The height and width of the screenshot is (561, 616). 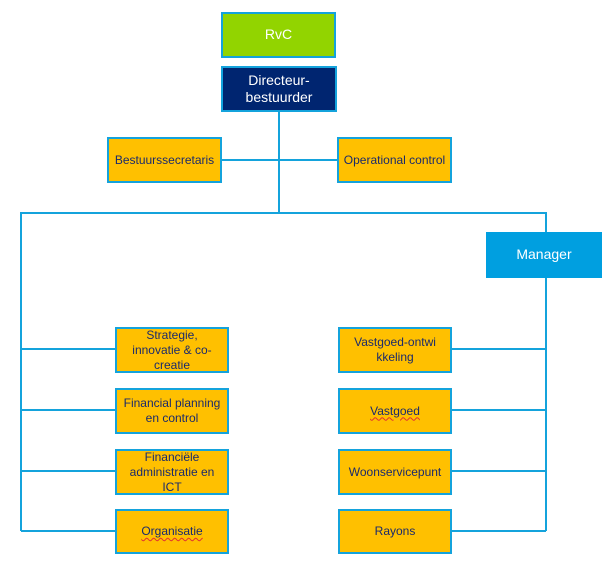 I want to click on unit-box: Rayons, so click(x=395, y=531).